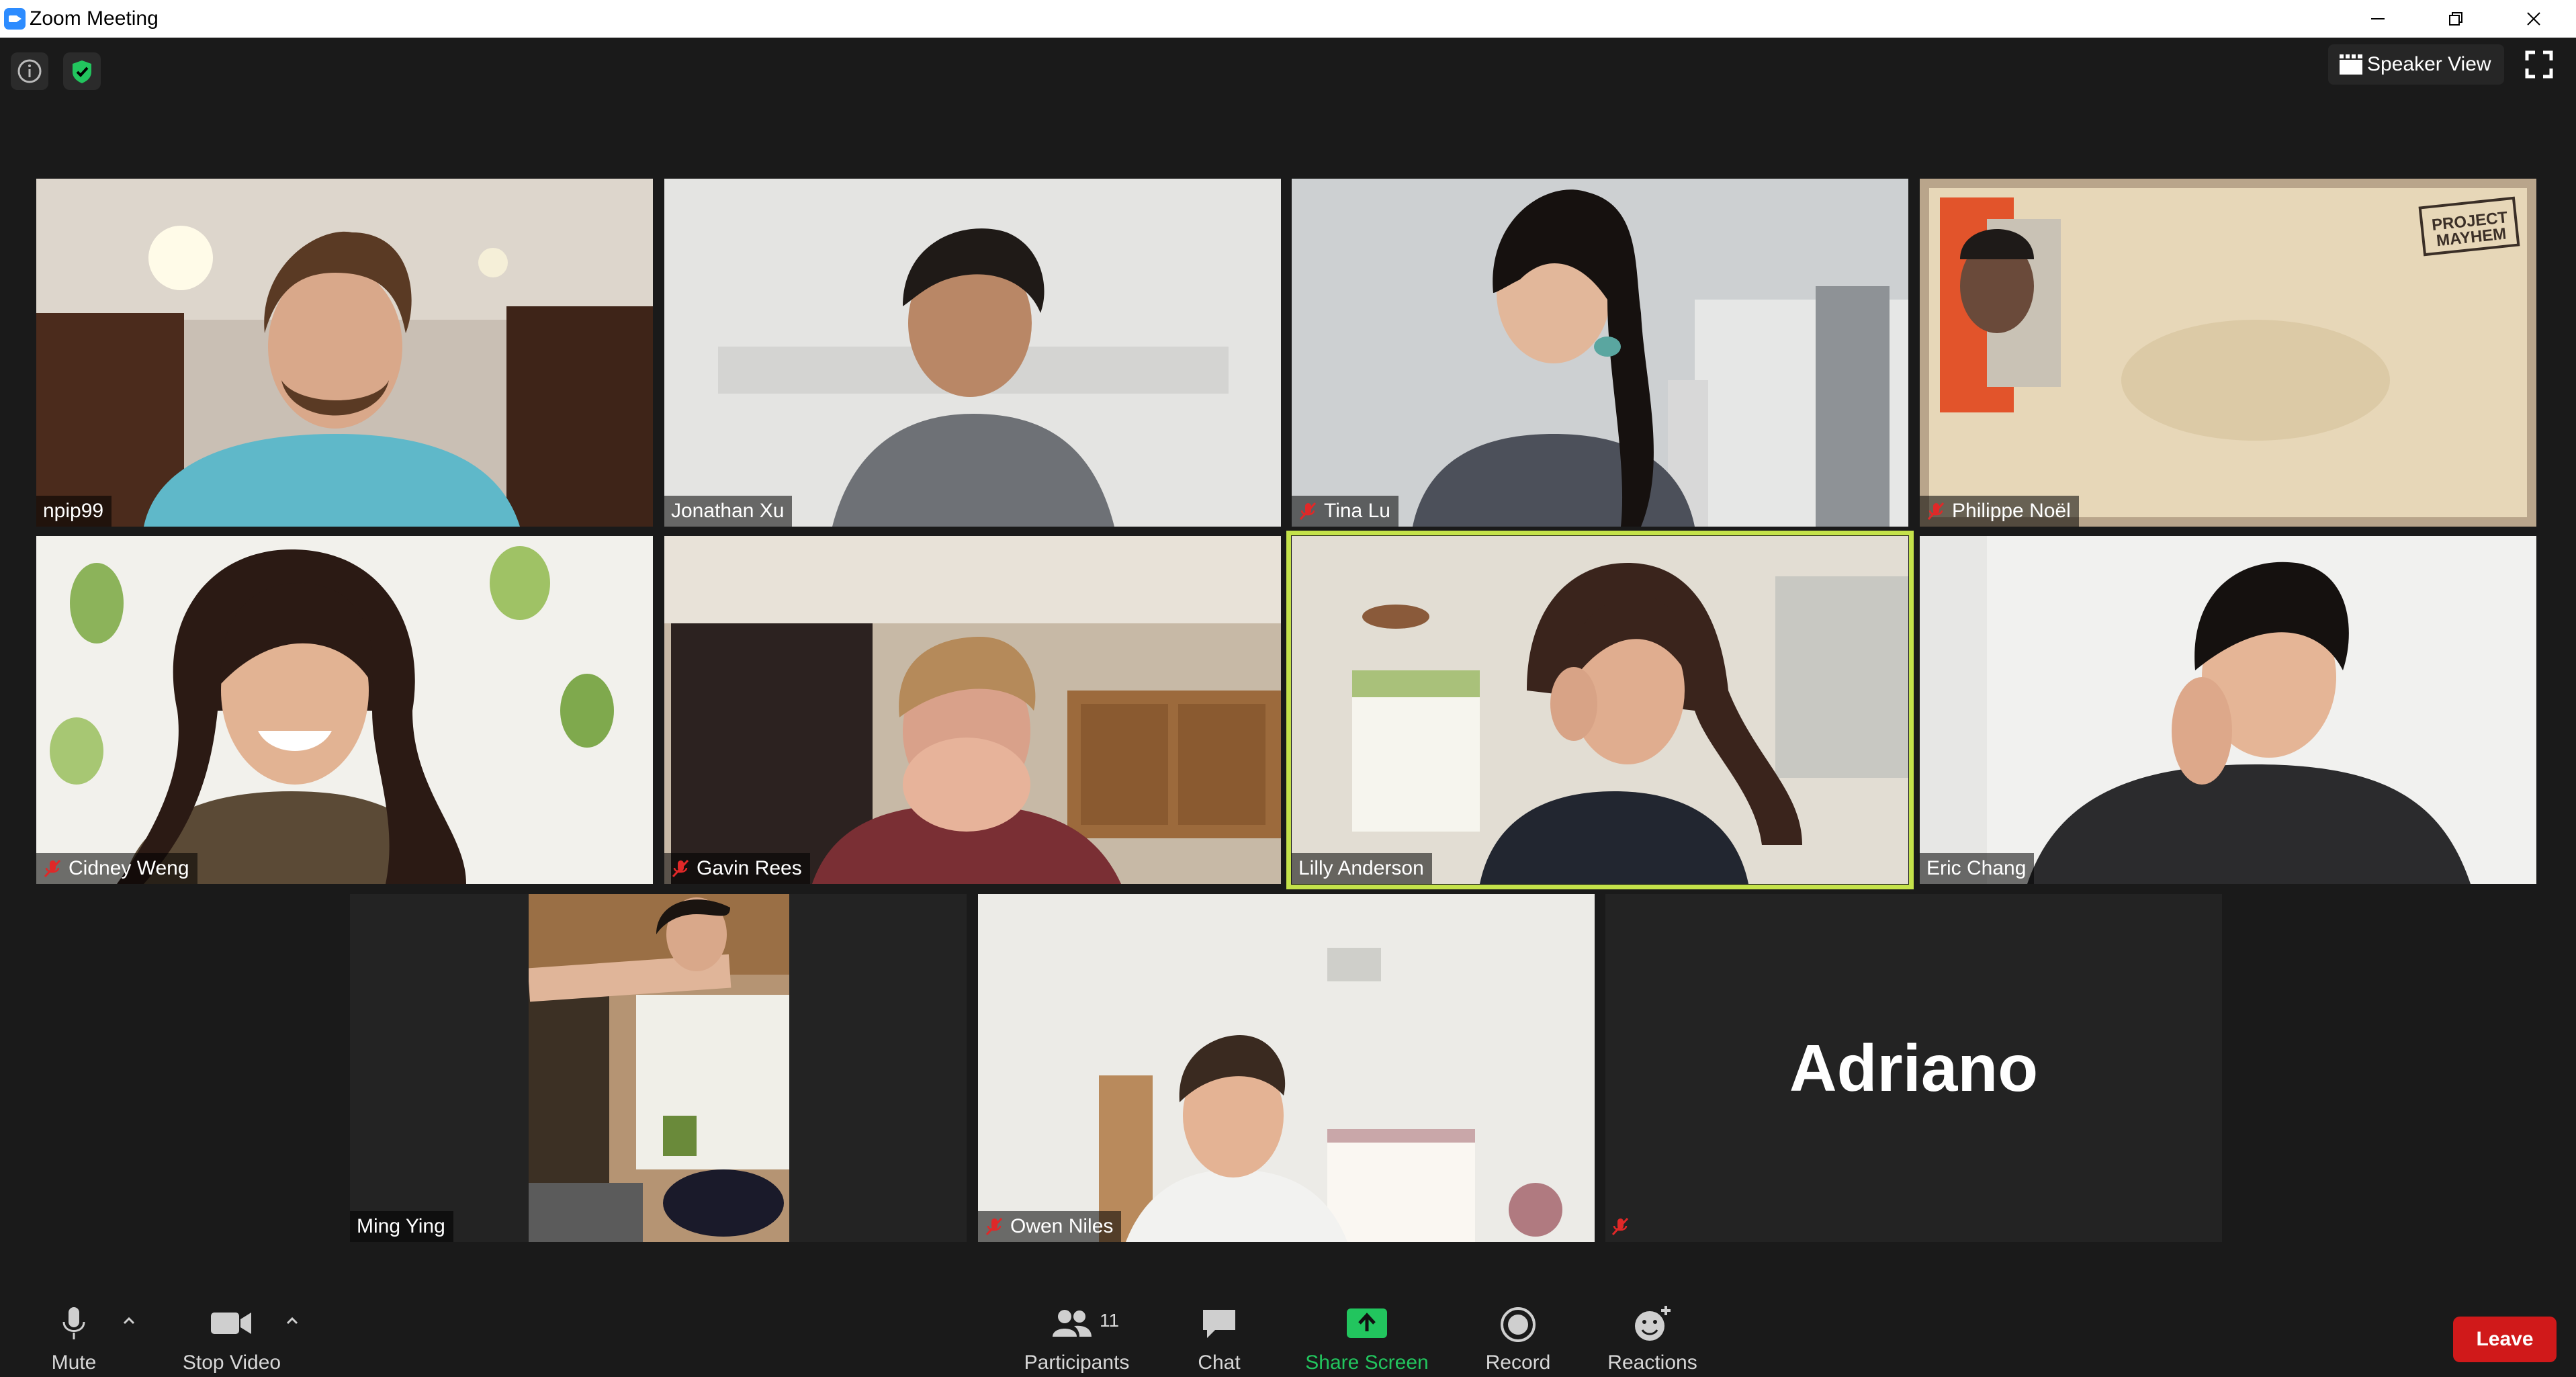 The image size is (2576, 1377). I want to click on security-button, so click(82, 71).